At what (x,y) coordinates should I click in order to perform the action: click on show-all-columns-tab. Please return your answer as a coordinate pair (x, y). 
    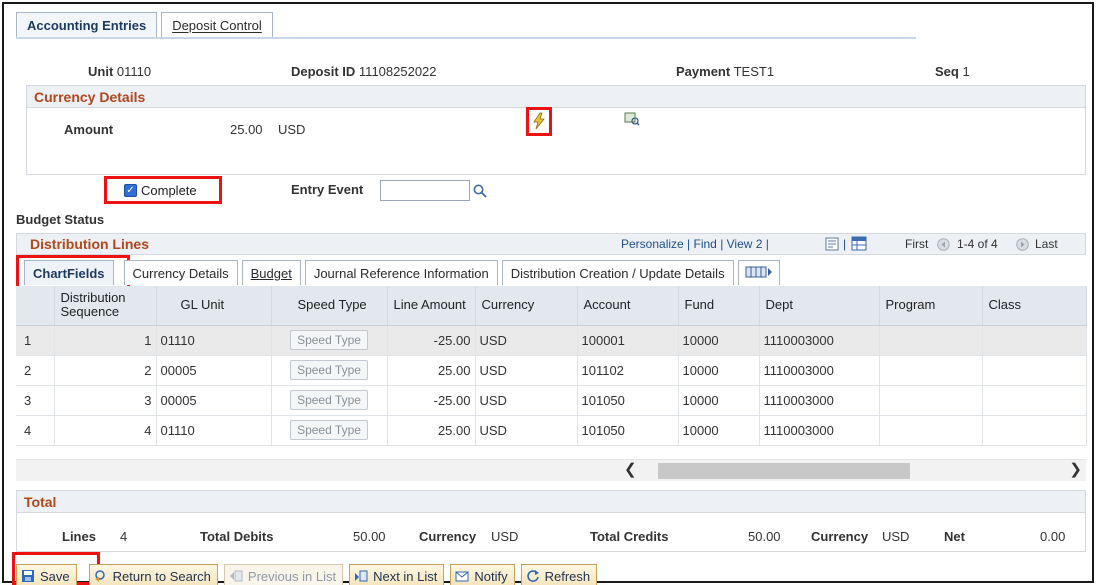
    Looking at the image, I should click on (758, 272).